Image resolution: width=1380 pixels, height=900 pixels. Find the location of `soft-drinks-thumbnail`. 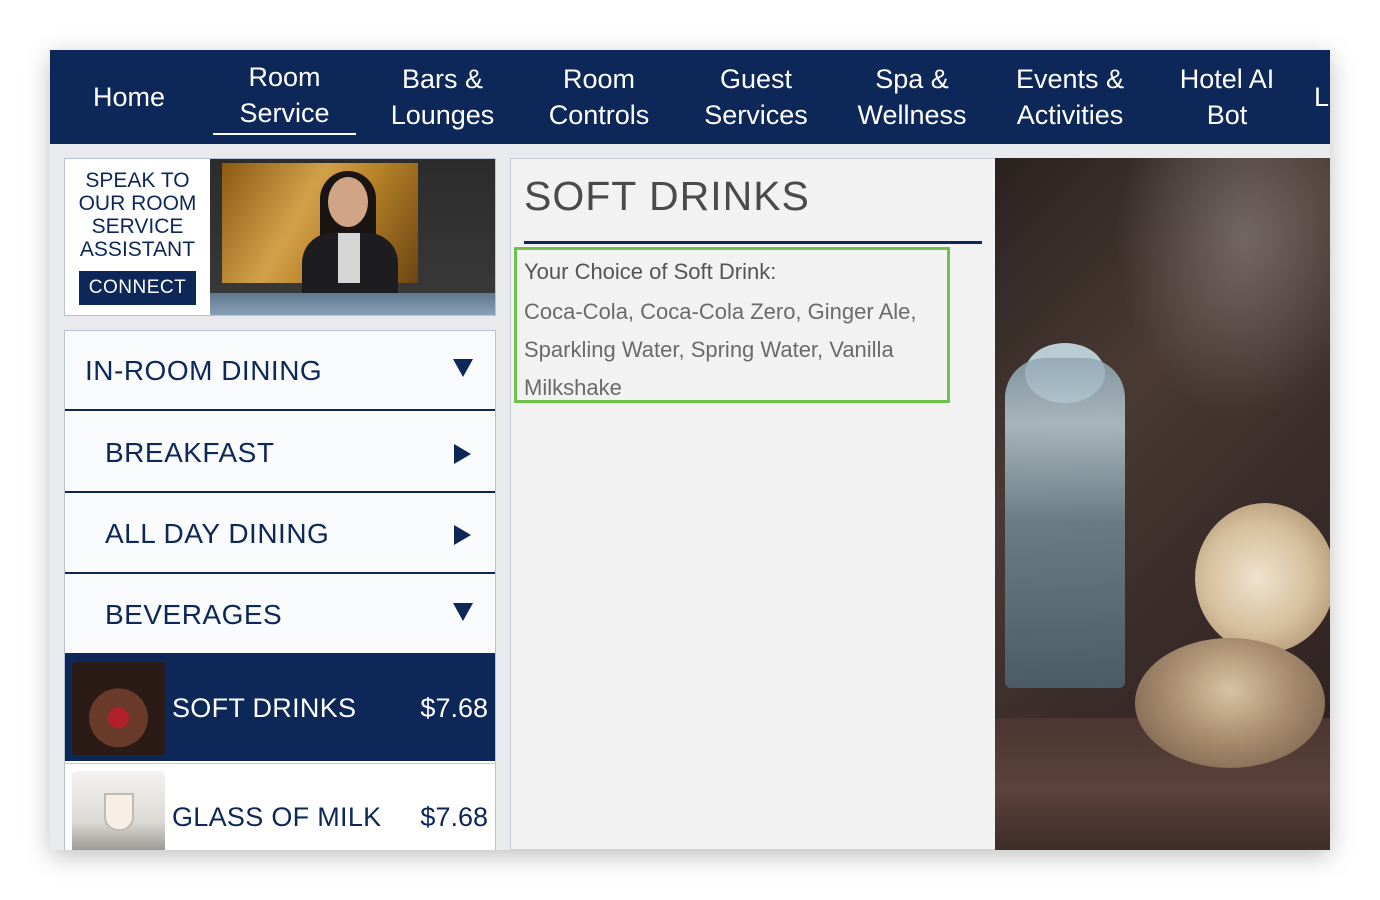

soft-drinks-thumbnail is located at coordinates (118, 708).